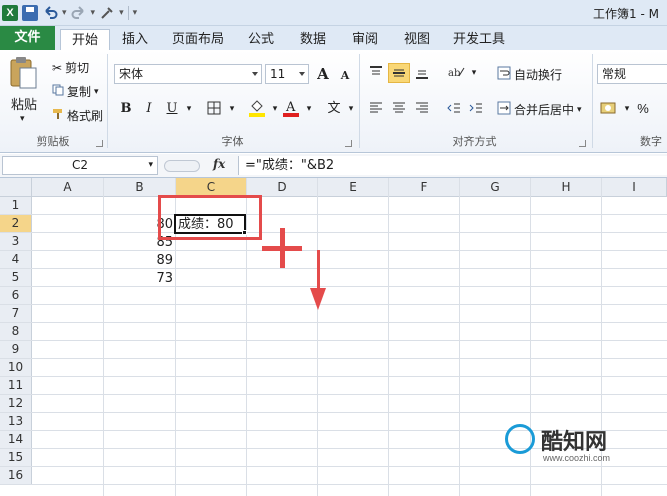 The width and height of the screenshot is (667, 496). I want to click on copy-button: 复制 ▾, so click(75, 91).